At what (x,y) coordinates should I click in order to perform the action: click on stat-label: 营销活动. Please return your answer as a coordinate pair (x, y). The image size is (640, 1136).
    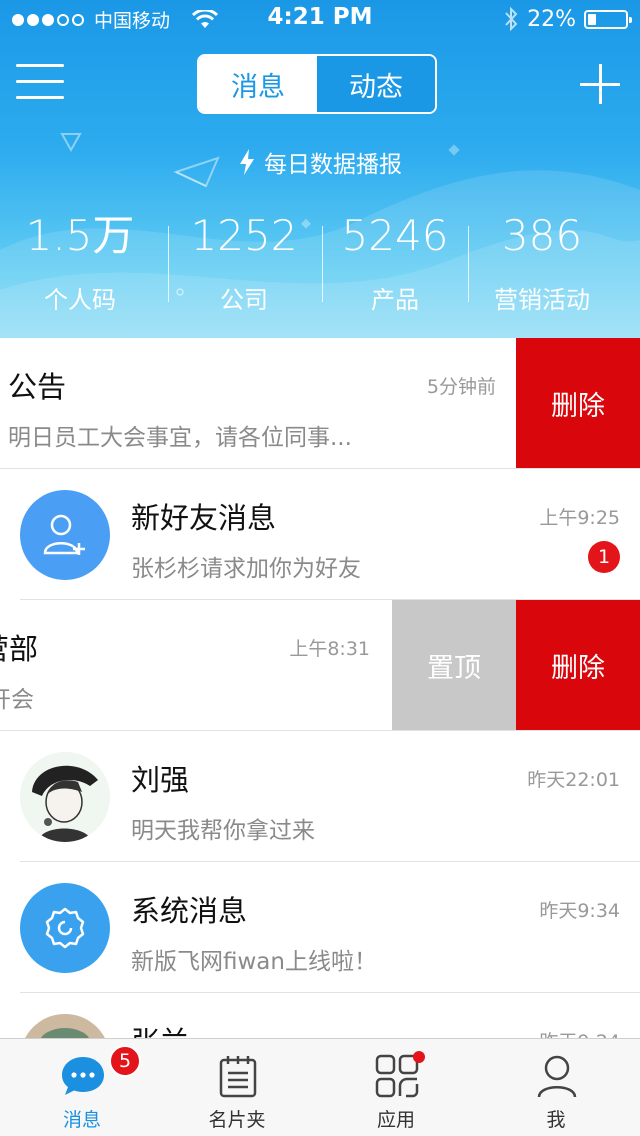
    Looking at the image, I should click on (542, 300).